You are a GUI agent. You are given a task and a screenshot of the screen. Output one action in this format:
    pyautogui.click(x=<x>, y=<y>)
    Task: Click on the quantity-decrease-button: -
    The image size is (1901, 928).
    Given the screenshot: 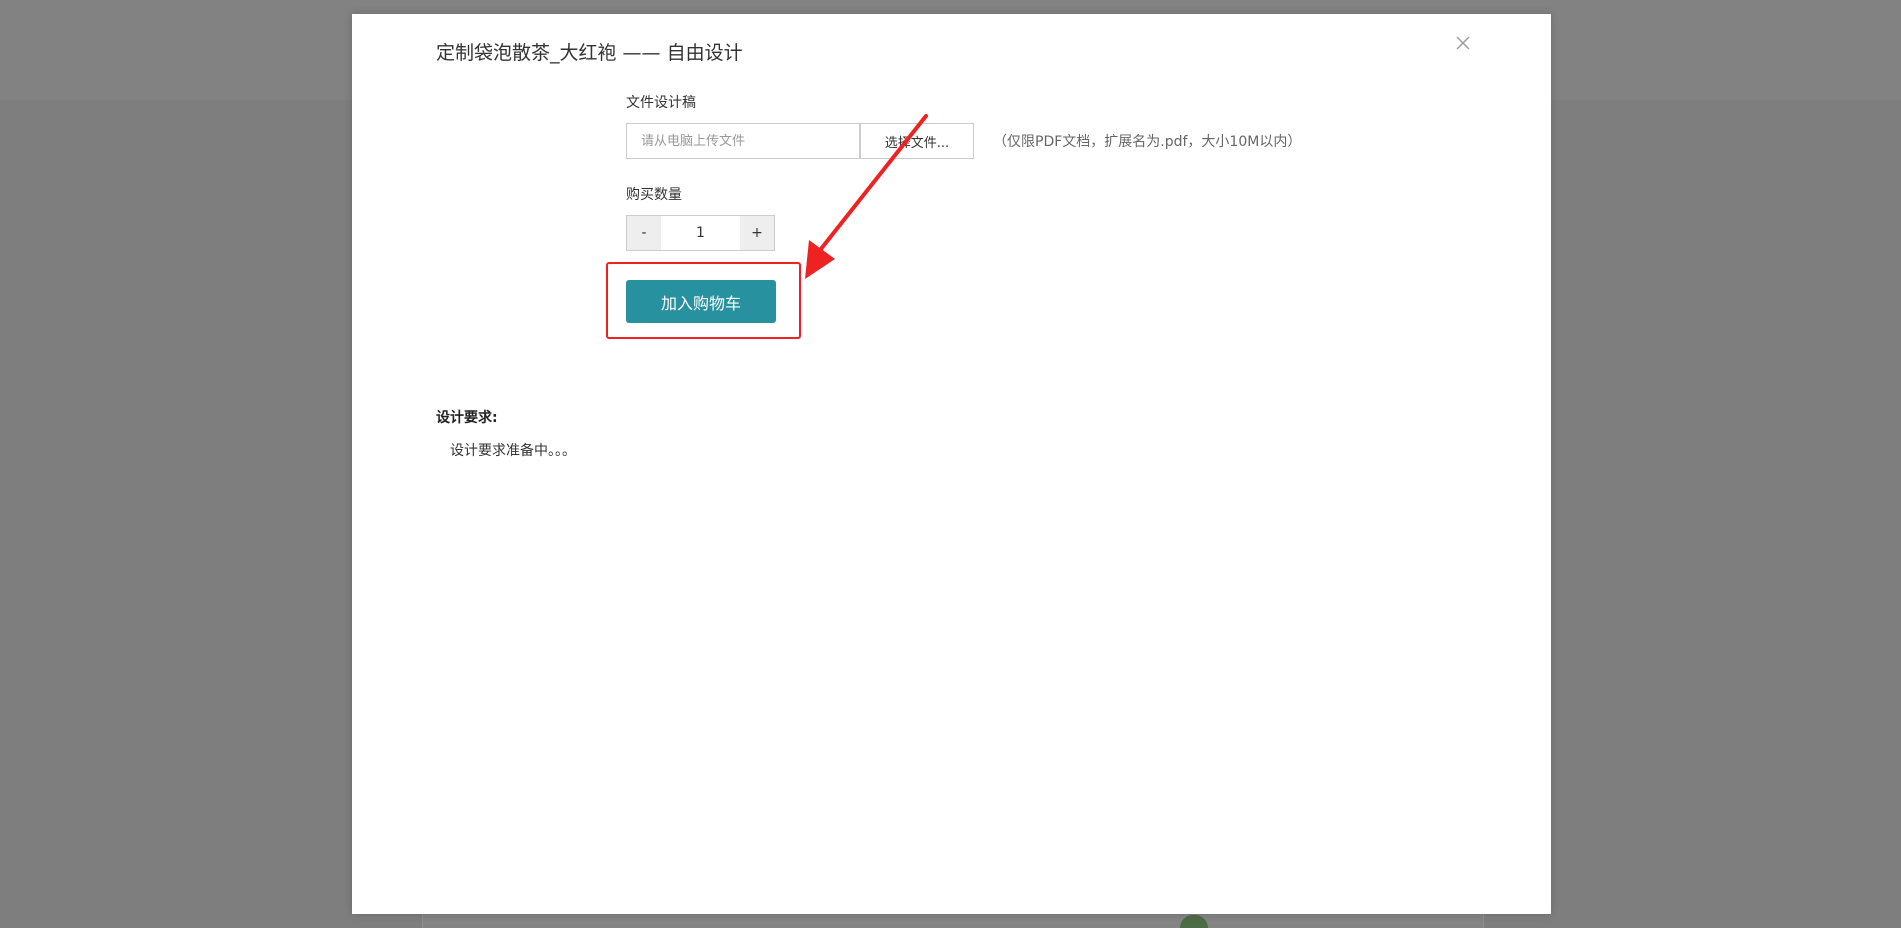 What is the action you would take?
    pyautogui.click(x=644, y=233)
    